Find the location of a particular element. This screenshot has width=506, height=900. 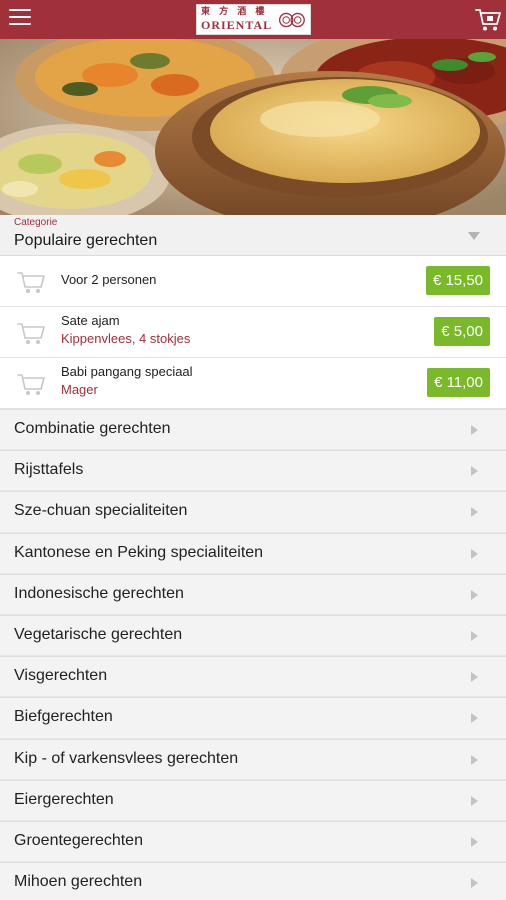

price-button: € 5,00 is located at coordinates (462, 331).